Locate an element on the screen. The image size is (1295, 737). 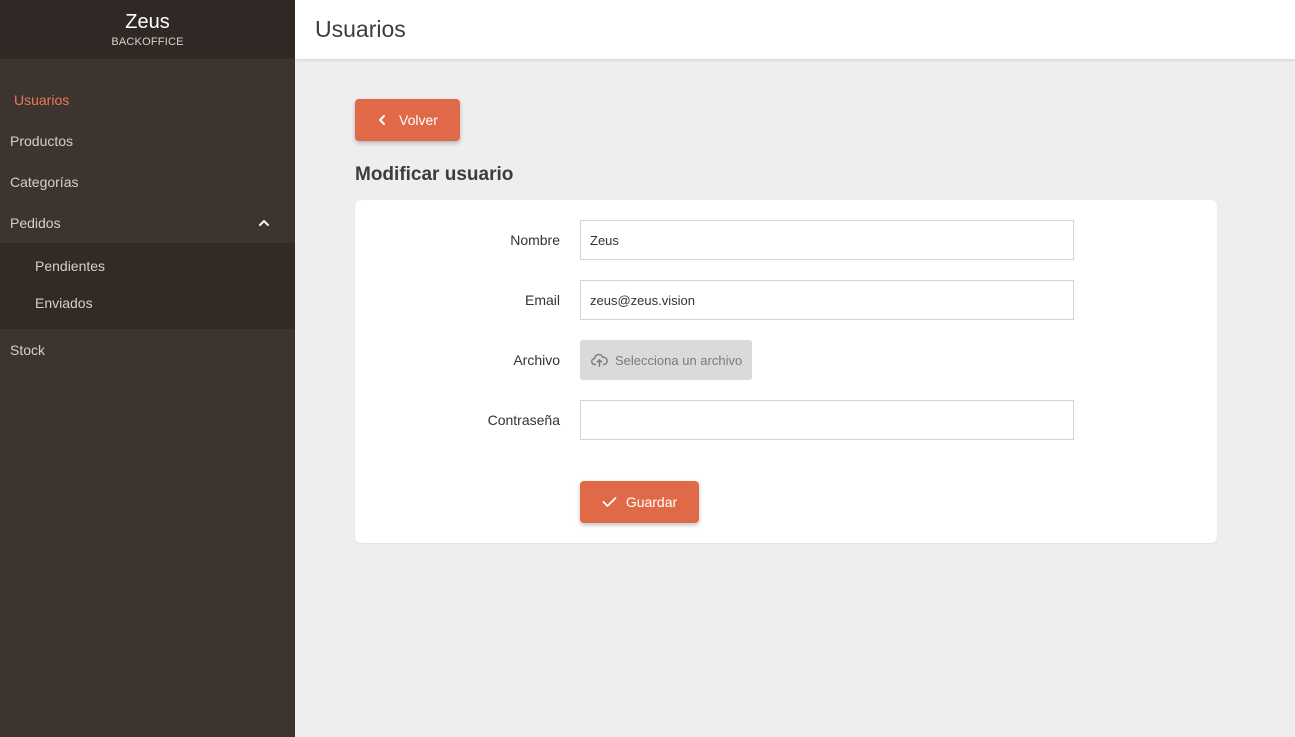
email-label: Email is located at coordinates (542, 300).